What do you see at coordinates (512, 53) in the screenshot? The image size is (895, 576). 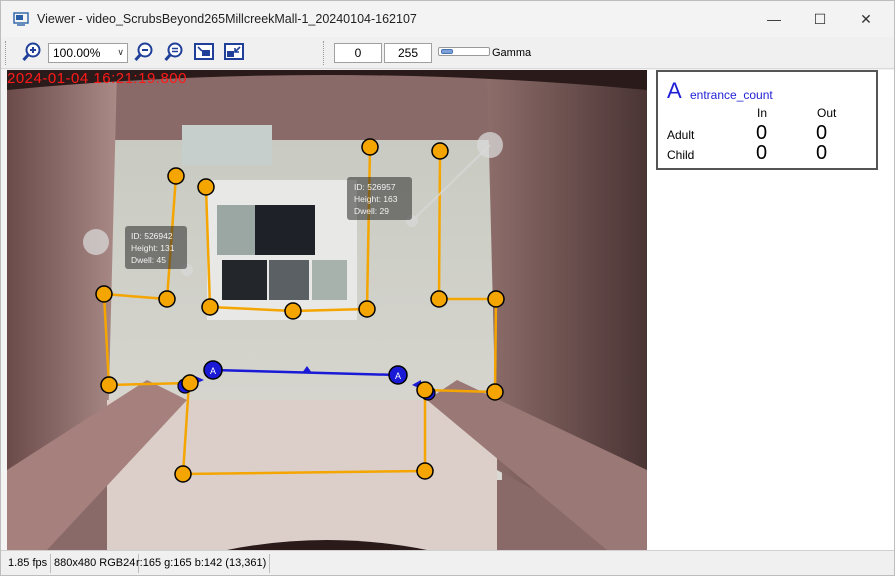 I see `gamma-label: Gamma` at bounding box center [512, 53].